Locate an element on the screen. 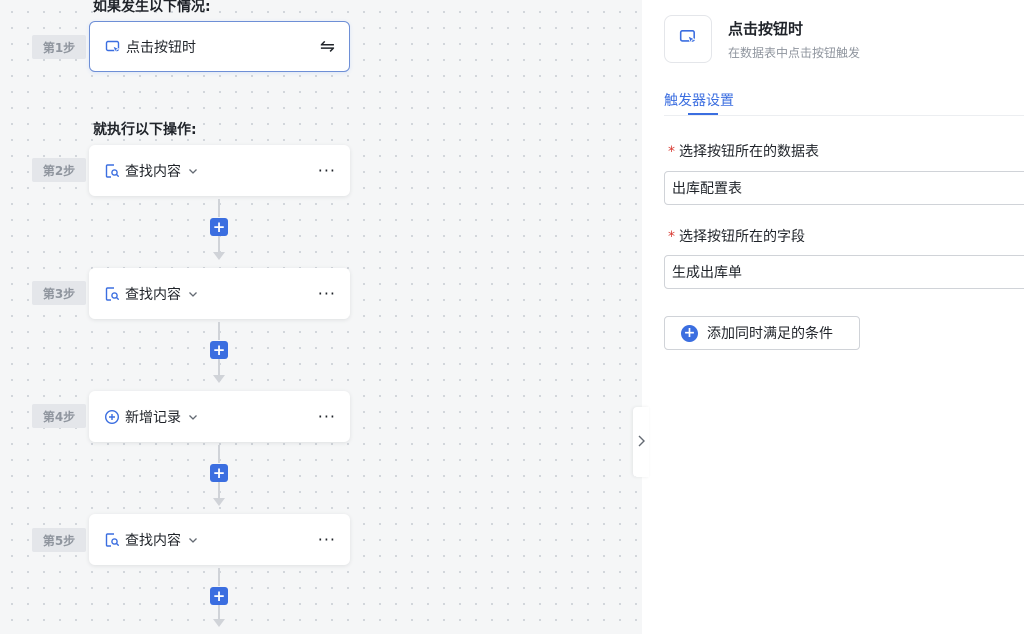  step-label-4: 第4步 is located at coordinates (59, 416).